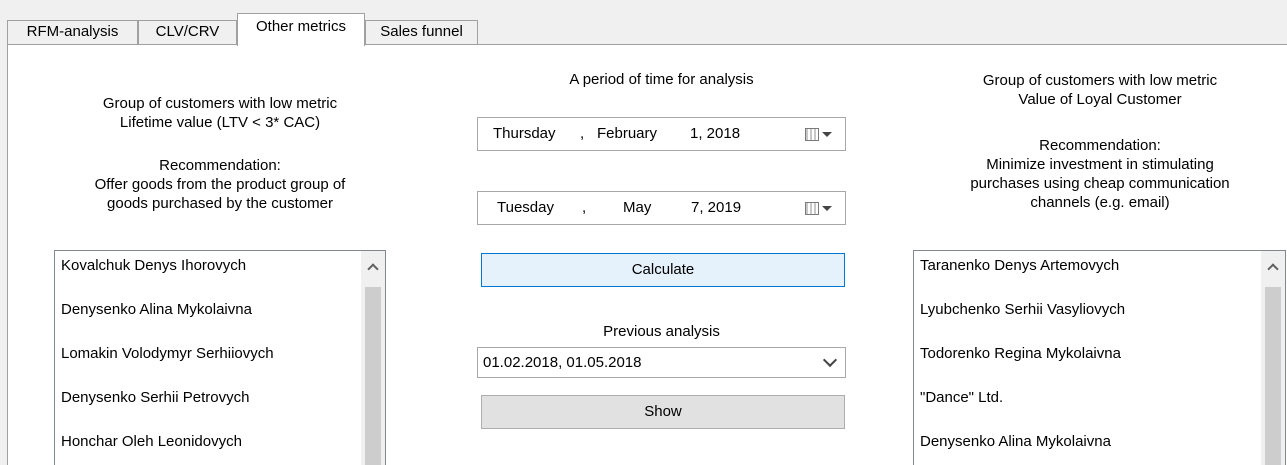 Image resolution: width=1287 pixels, height=465 pixels. I want to click on end-date-picker: Tuesday , May 7, 2019, so click(661, 208).